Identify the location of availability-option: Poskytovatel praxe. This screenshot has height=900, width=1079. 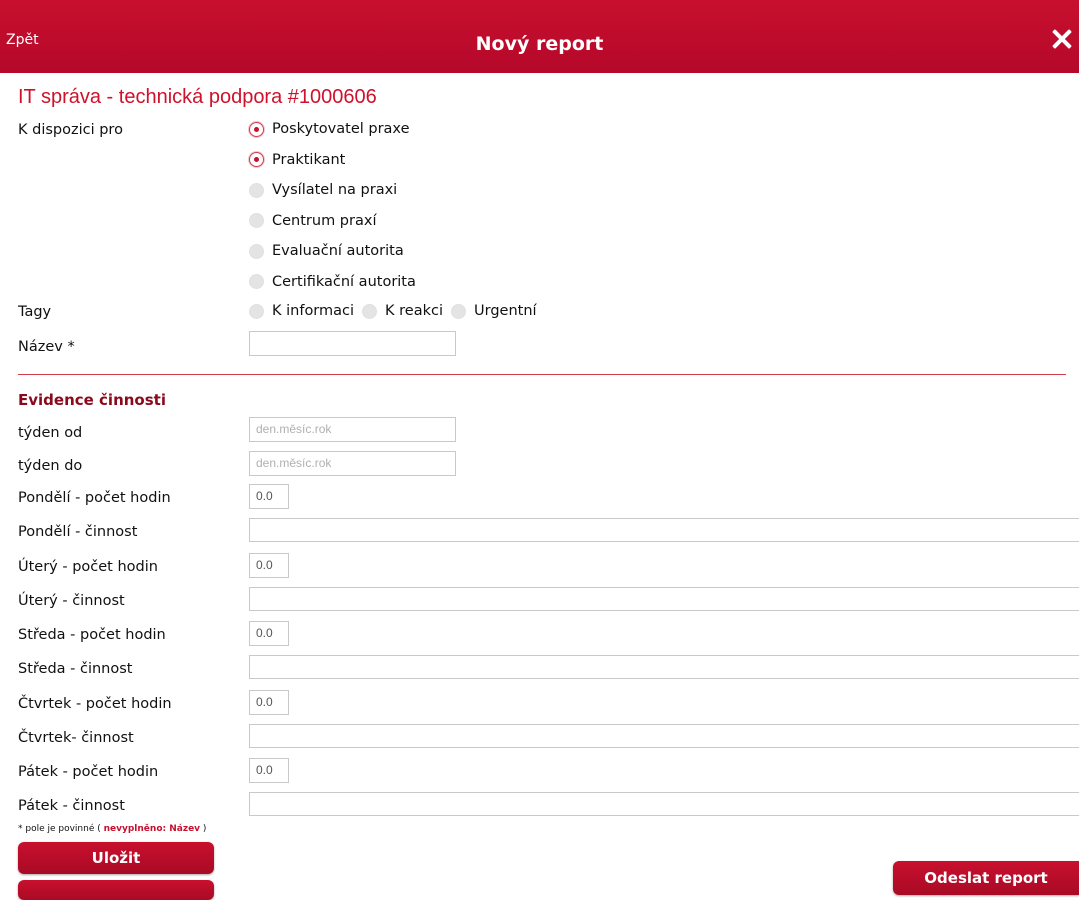
(329, 129).